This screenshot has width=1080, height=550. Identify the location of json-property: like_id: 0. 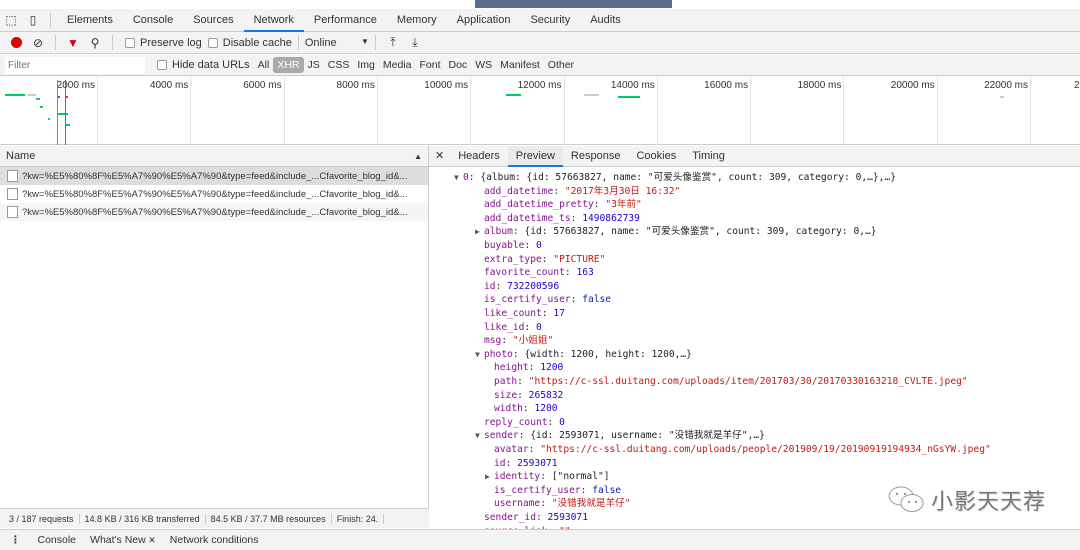
(513, 327).